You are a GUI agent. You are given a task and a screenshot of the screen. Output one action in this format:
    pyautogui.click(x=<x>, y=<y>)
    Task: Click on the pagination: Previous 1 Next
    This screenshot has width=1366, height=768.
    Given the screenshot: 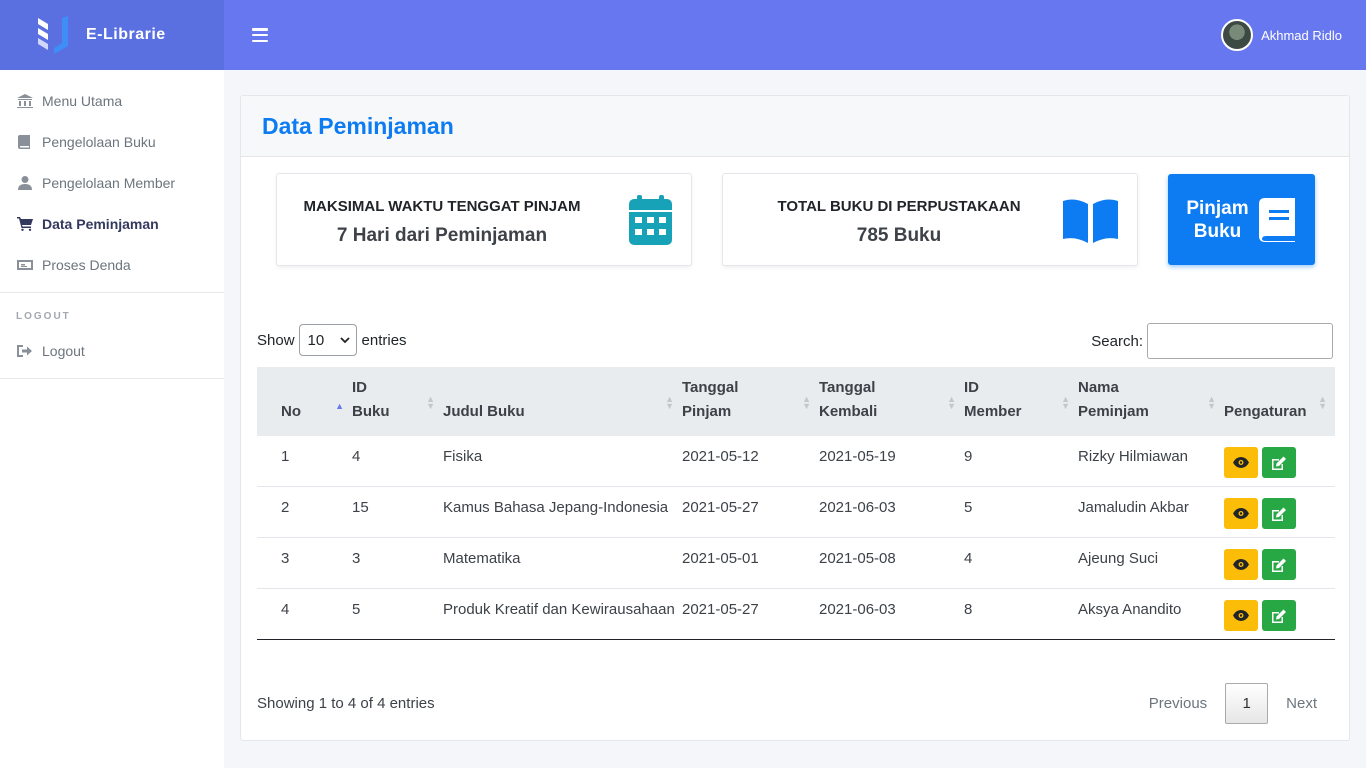 What is the action you would take?
    pyautogui.click(x=1233, y=703)
    